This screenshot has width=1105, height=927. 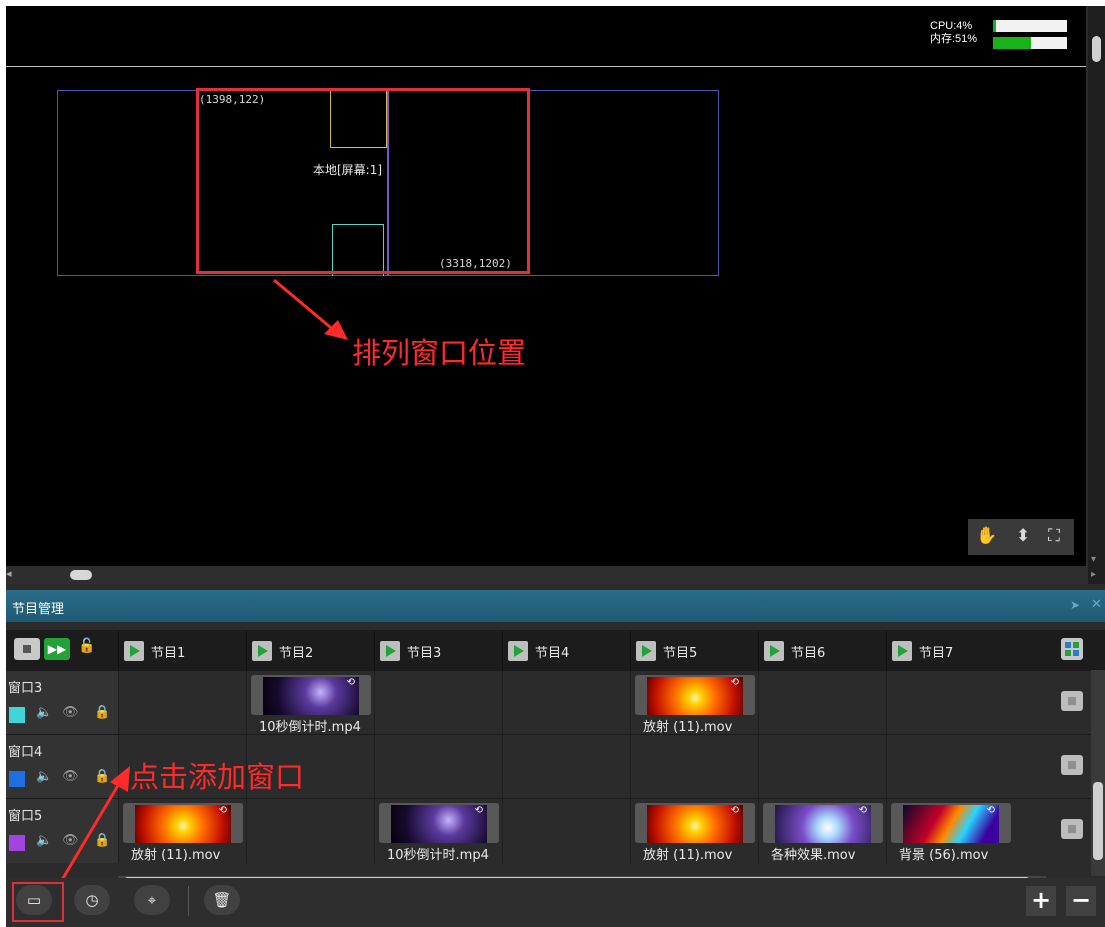 What do you see at coordinates (1098, 773) in the screenshot?
I see `grid-vertical-scrollbar` at bounding box center [1098, 773].